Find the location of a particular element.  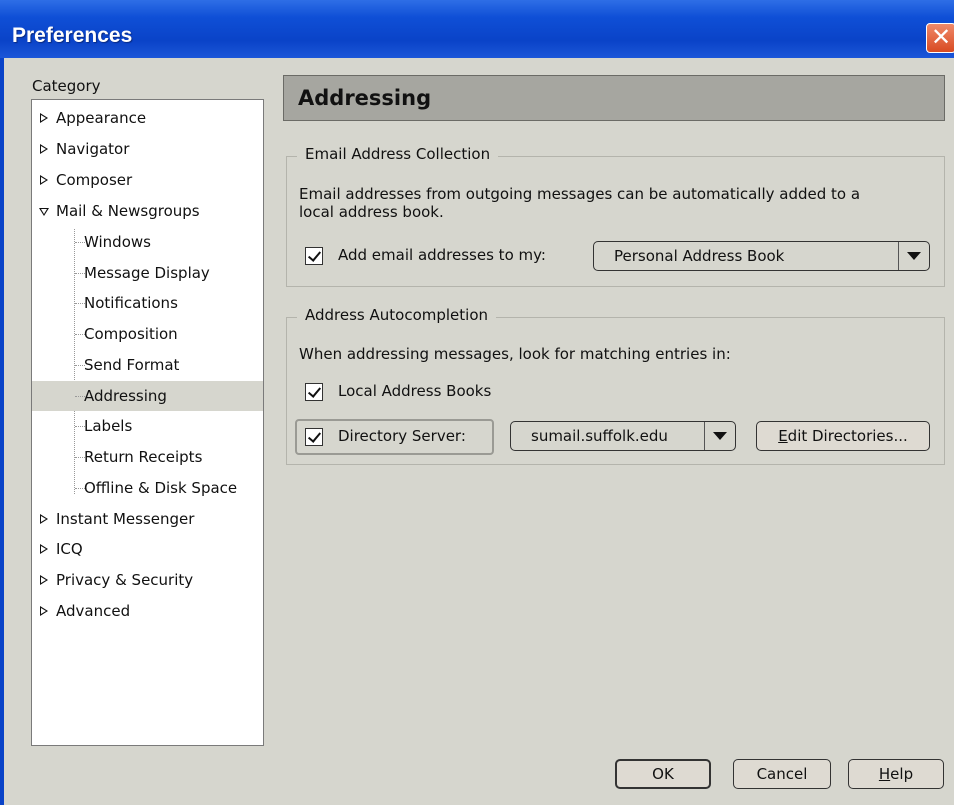

cancel-button: Cancel is located at coordinates (782, 774).